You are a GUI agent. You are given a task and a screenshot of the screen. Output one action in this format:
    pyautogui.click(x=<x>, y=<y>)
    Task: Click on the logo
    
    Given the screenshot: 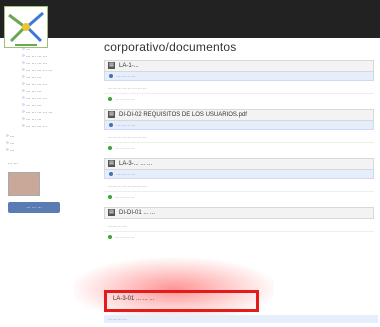 What is the action you would take?
    pyautogui.click(x=26, y=27)
    